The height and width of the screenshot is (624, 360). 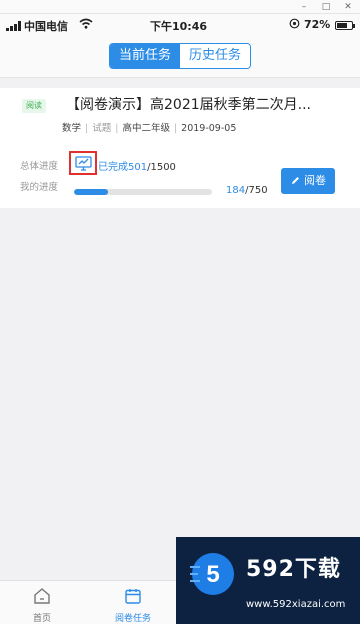 I want to click on pencil-icon, so click(x=295, y=180).